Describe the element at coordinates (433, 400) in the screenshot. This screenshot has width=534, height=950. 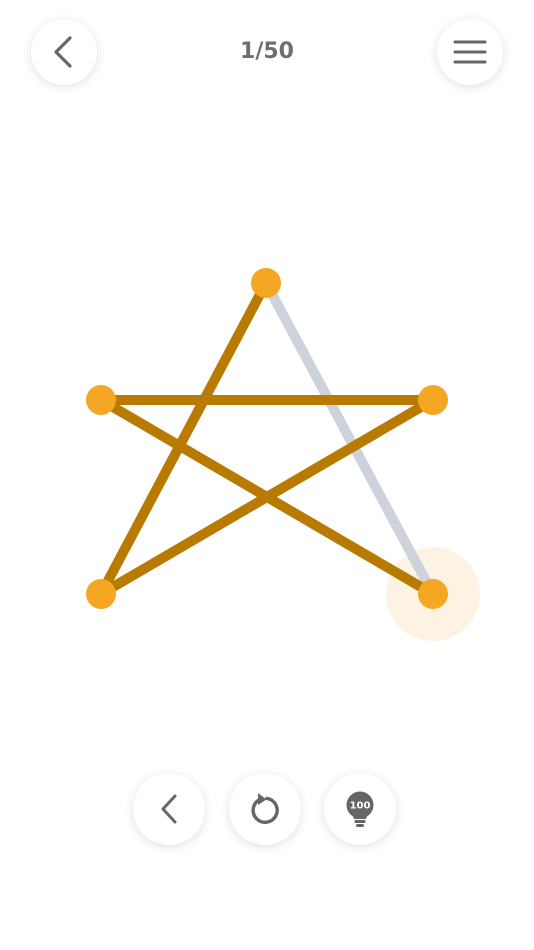
I see `node-right-mid` at that location.